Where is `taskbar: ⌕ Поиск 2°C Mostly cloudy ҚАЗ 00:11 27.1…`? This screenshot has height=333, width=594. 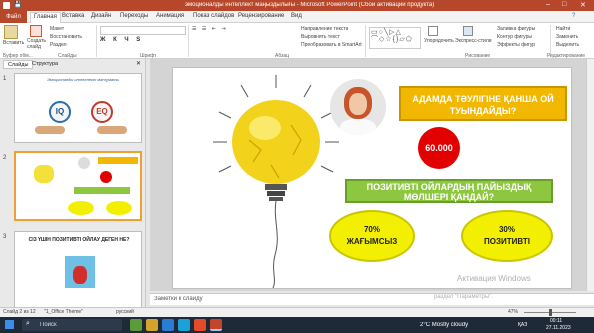
taskbar: ⌕ Поиск 2°C Mostly cloudy ҚАЗ 00:11 27.1… is located at coordinates (297, 325).